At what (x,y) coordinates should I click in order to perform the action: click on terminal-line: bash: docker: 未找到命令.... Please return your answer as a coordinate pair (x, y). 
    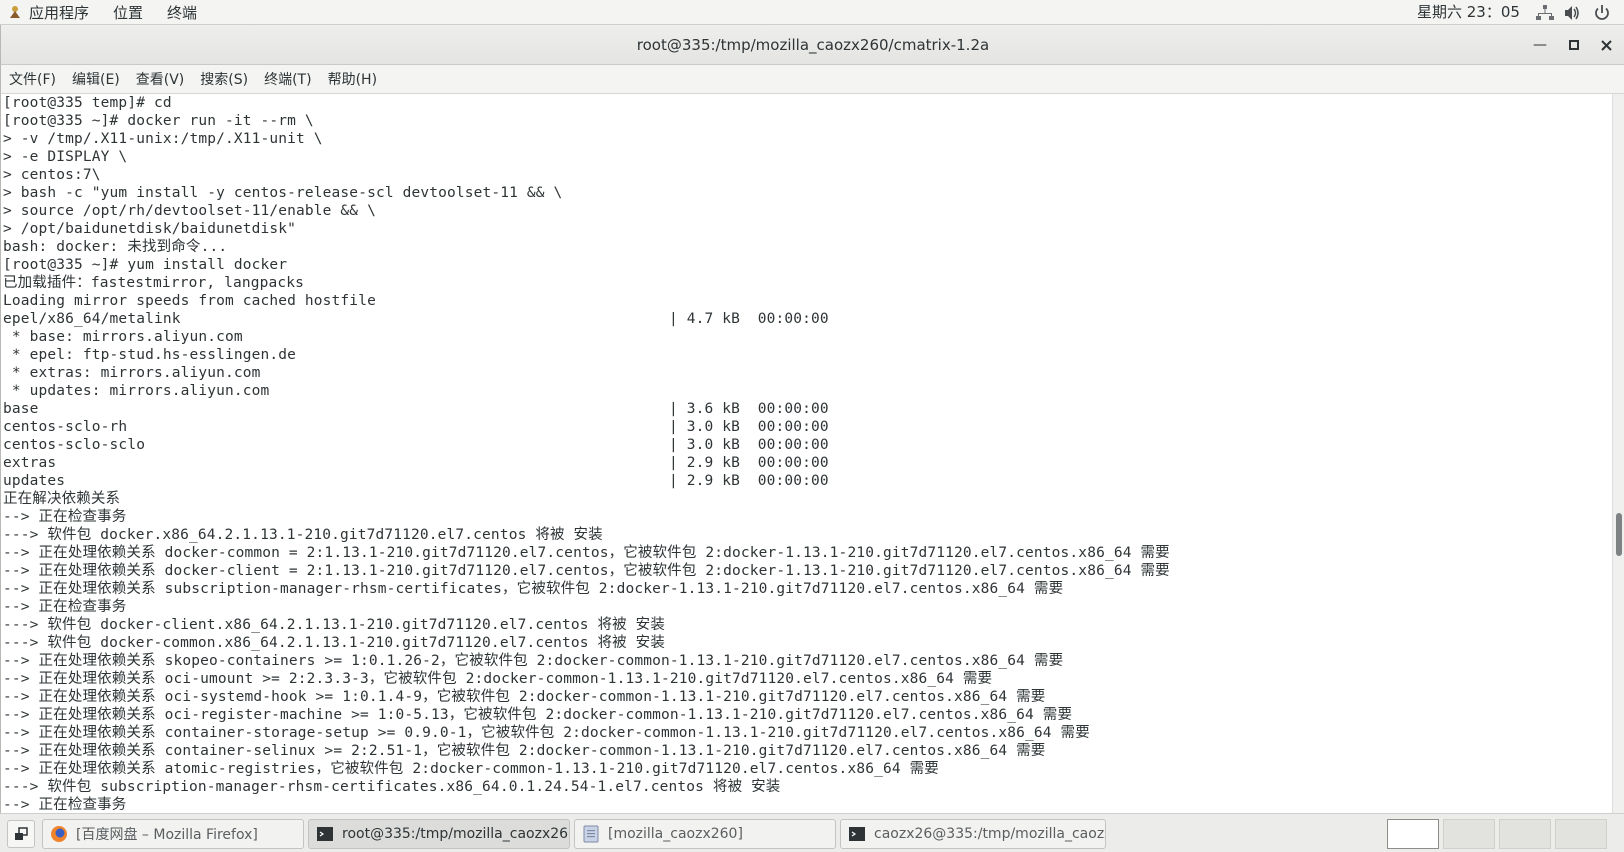
    Looking at the image, I should click on (115, 247).